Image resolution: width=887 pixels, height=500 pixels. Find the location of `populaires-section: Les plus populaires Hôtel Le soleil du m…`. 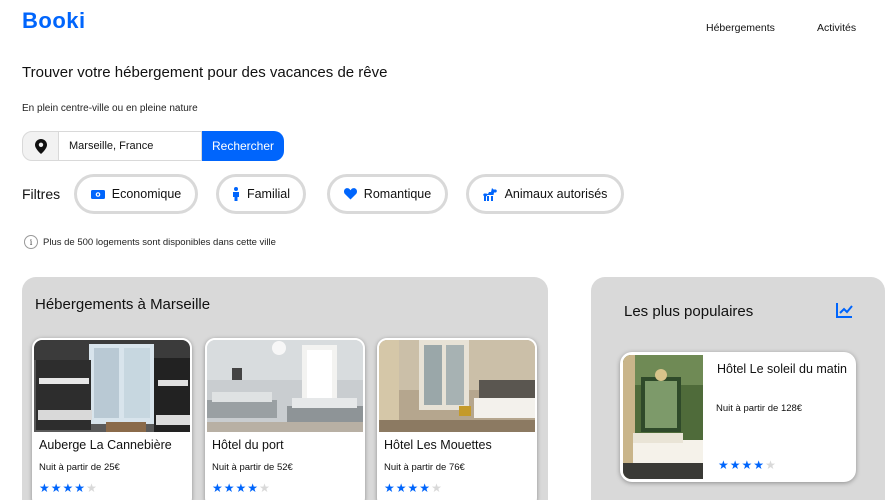

populaires-section: Les plus populaires Hôtel Le soleil du m… is located at coordinates (738, 388).